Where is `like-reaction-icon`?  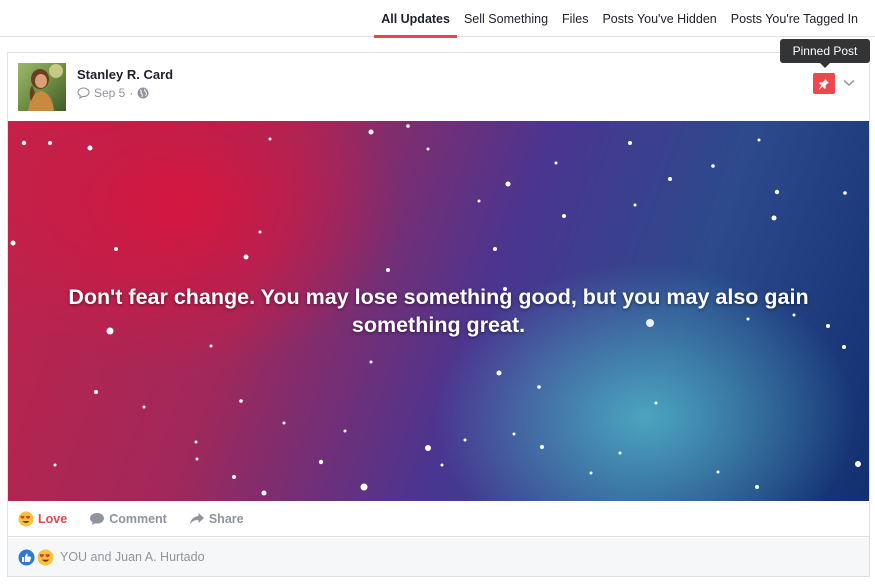
like-reaction-icon is located at coordinates (26, 557).